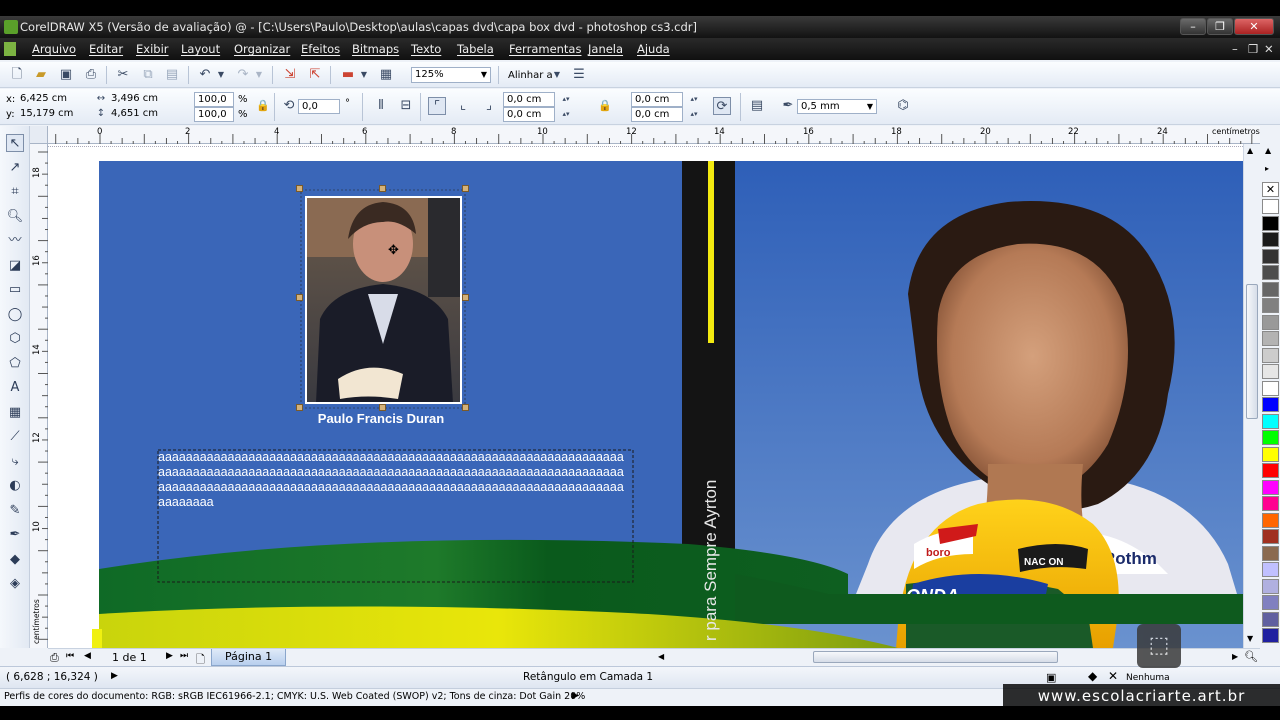  Describe the element at coordinates (319, 106) in the screenshot. I see `rotation-field: 0,0` at that location.